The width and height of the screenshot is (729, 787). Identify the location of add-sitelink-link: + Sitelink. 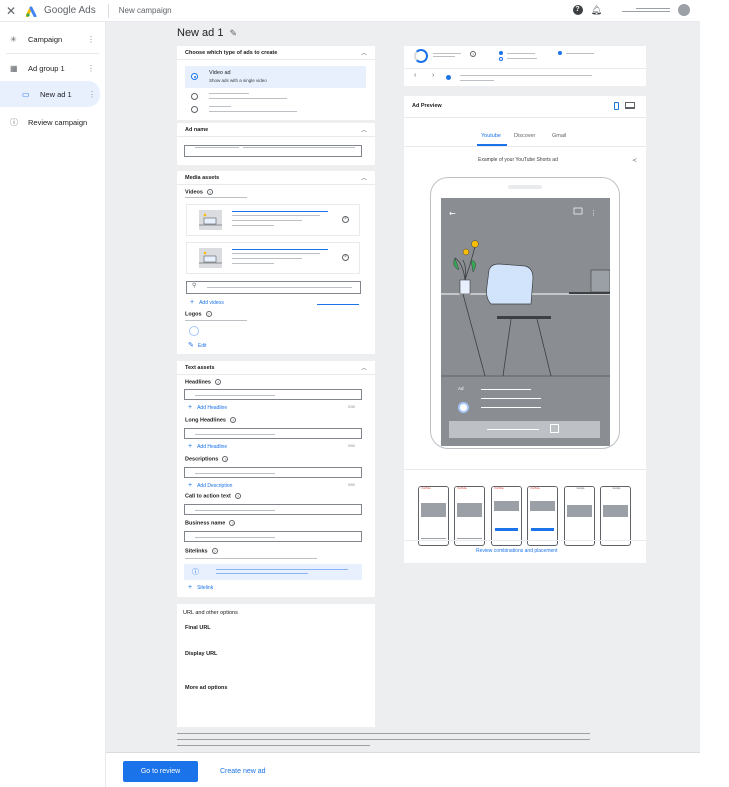
(200, 587).